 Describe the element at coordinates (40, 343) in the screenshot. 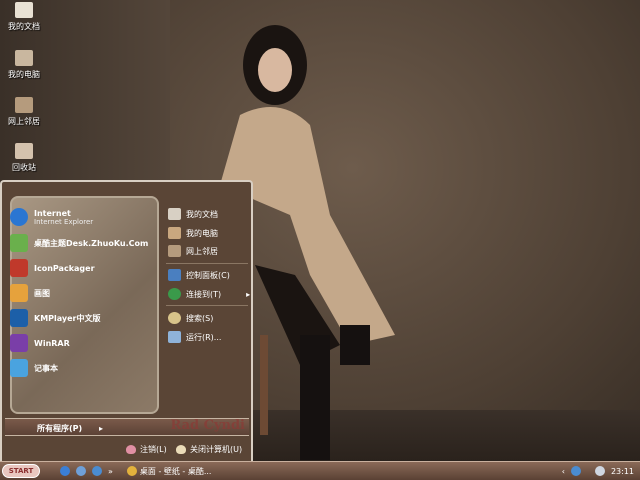

I see `program-winrar: WinRAR` at that location.